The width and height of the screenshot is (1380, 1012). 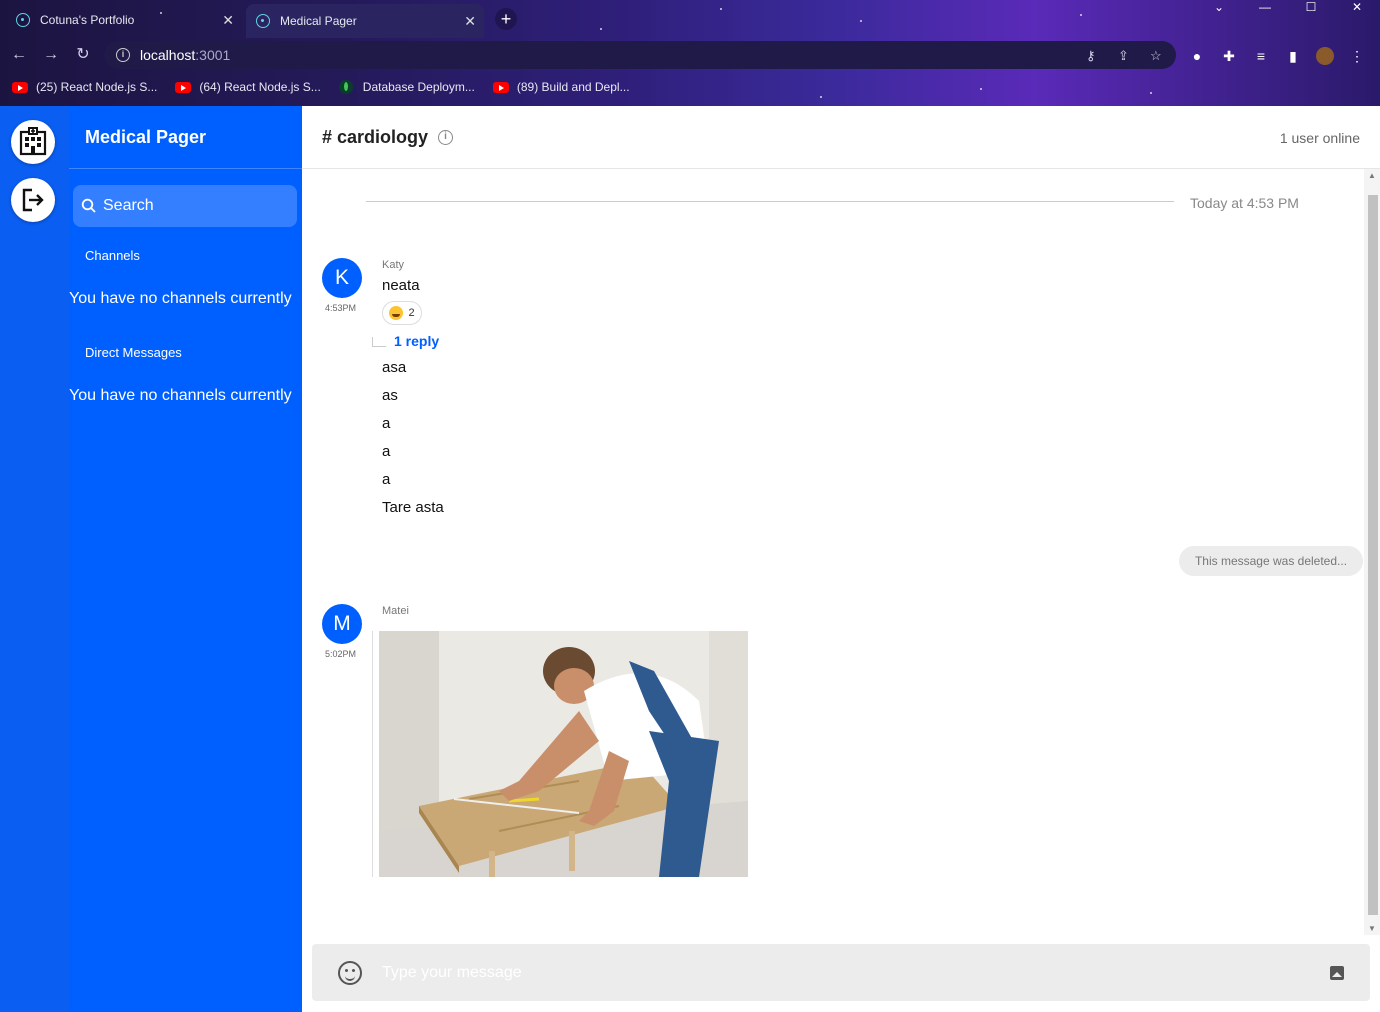 What do you see at coordinates (365, 21) in the screenshot?
I see `tab-medical-pager: Medical Pager ✕` at bounding box center [365, 21].